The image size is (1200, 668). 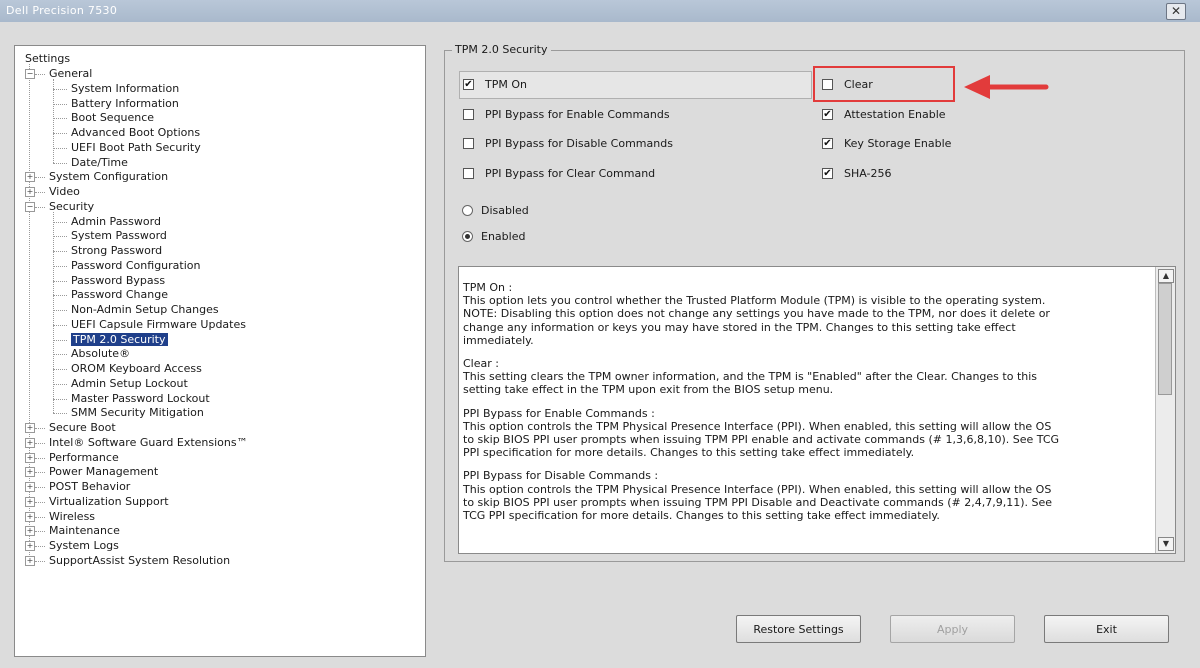 I want to click on tree-root: Settings, so click(x=48, y=58).